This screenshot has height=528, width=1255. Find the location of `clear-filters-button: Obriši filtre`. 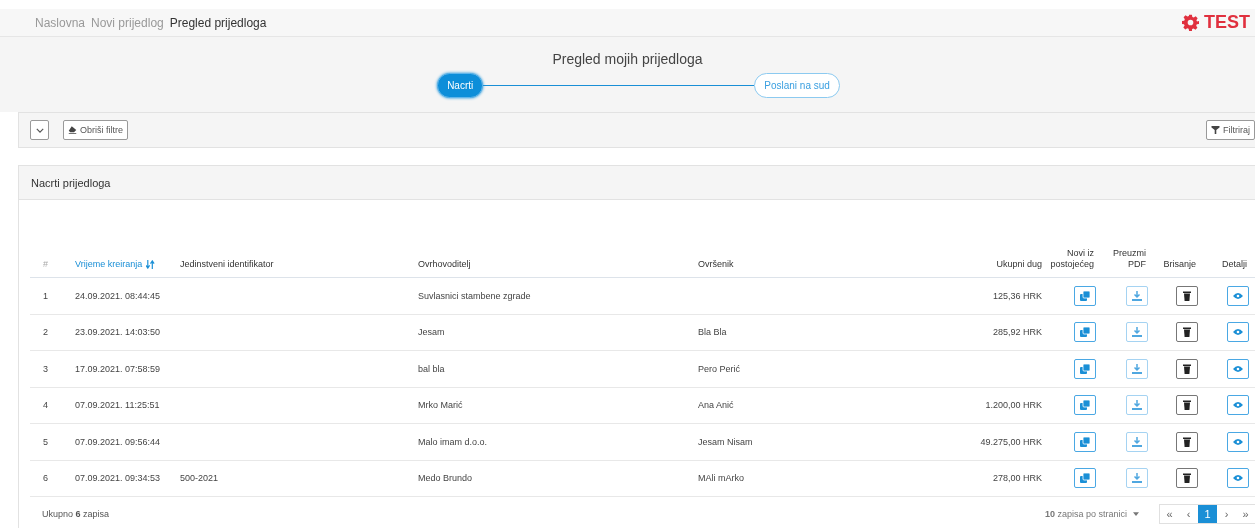

clear-filters-button: Obriši filtre is located at coordinates (95, 130).